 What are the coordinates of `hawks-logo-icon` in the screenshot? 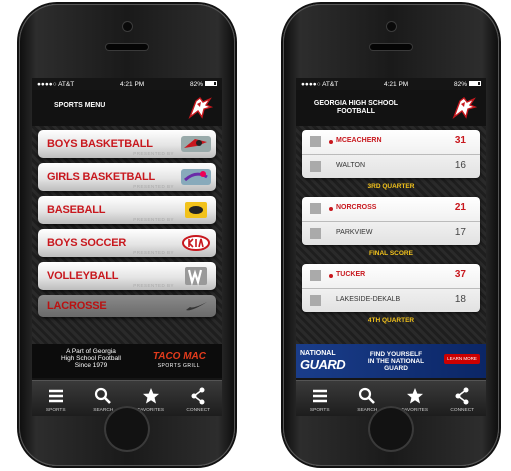 It's located at (196, 144).